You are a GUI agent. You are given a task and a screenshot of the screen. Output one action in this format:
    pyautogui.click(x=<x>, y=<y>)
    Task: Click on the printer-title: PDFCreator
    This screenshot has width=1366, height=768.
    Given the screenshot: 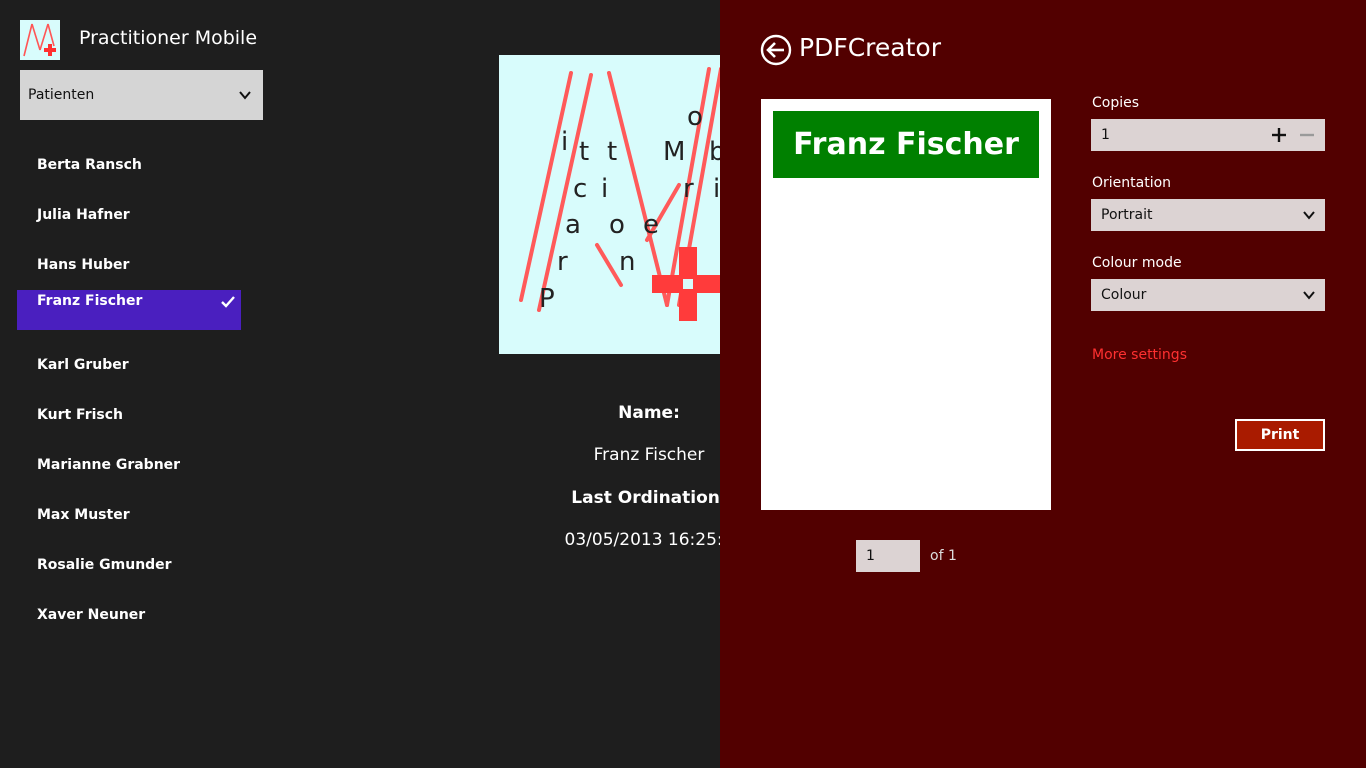 What is the action you would take?
    pyautogui.click(x=870, y=47)
    